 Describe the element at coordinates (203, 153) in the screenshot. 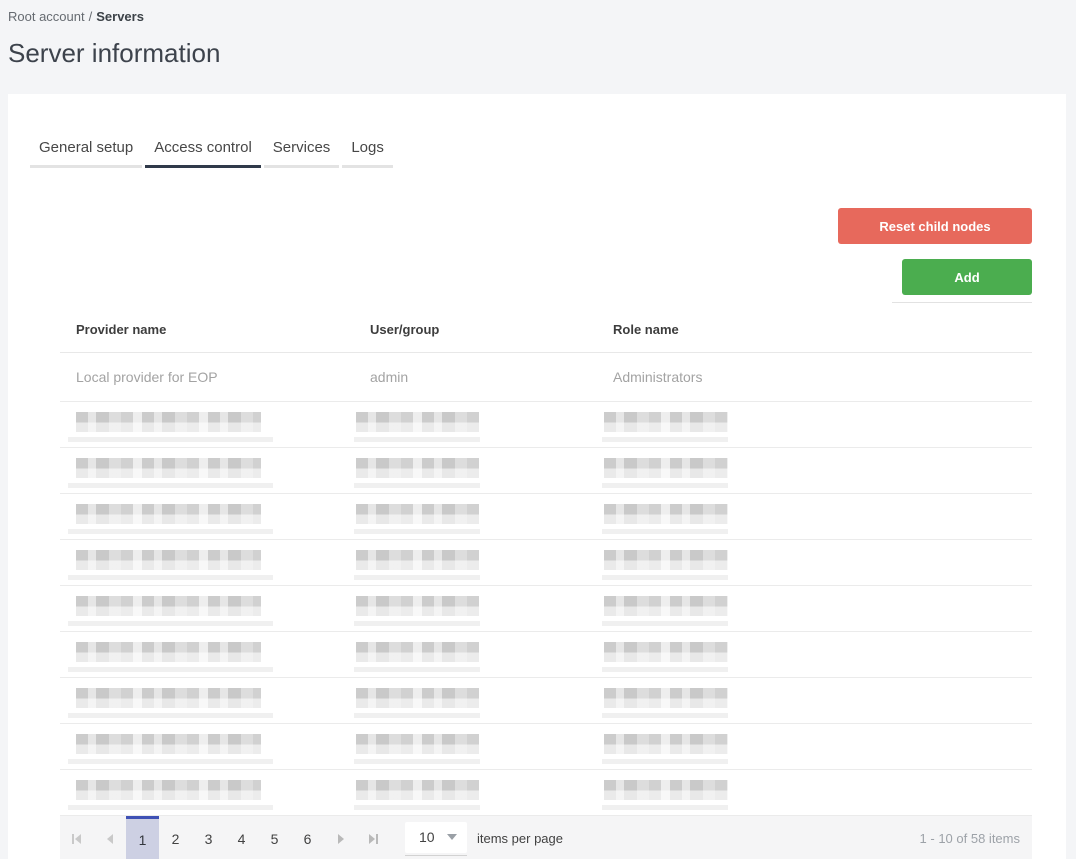

I see `tab-access-control: Access control` at that location.